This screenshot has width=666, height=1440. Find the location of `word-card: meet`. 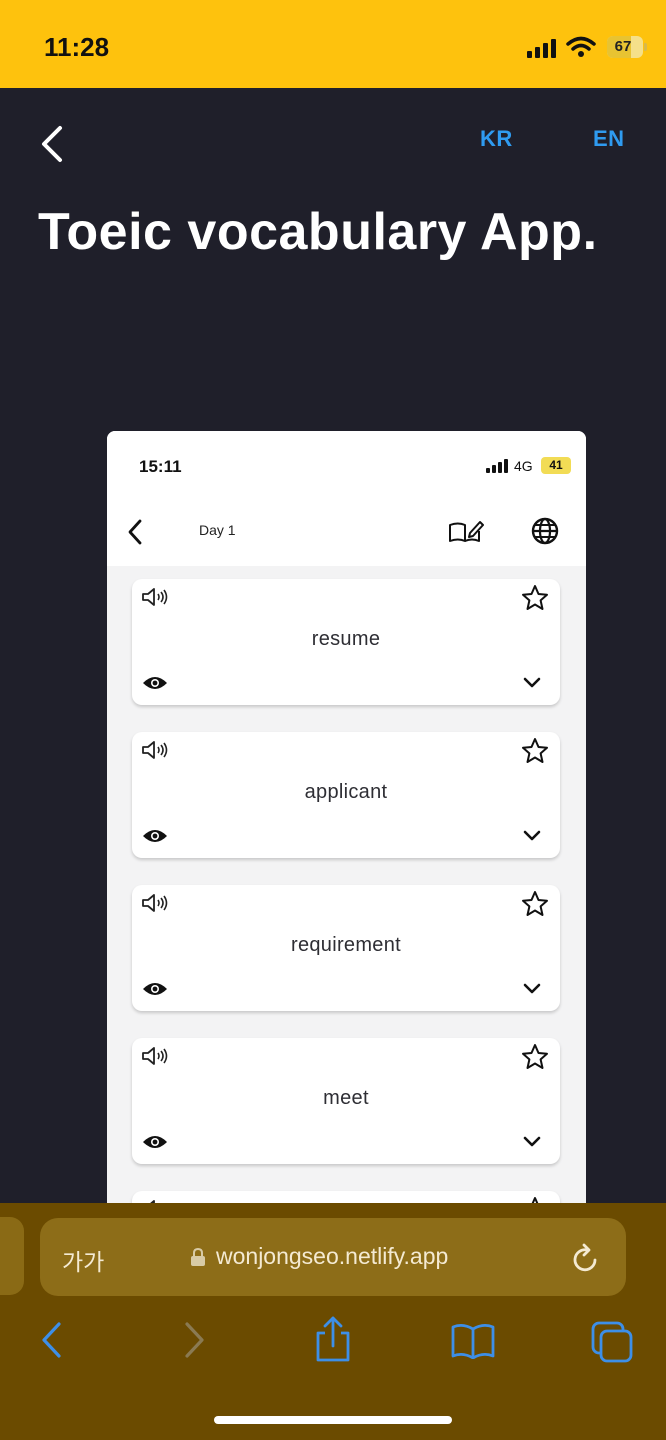

word-card: meet is located at coordinates (346, 1101).